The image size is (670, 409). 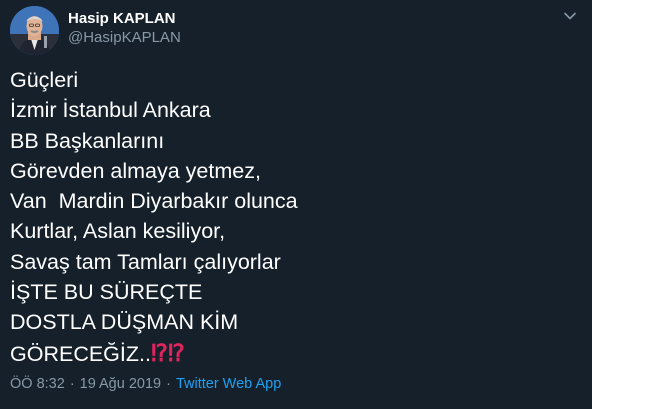 What do you see at coordinates (122, 18) in the screenshot?
I see `author-display-name: Hasip KAPLAN` at bounding box center [122, 18].